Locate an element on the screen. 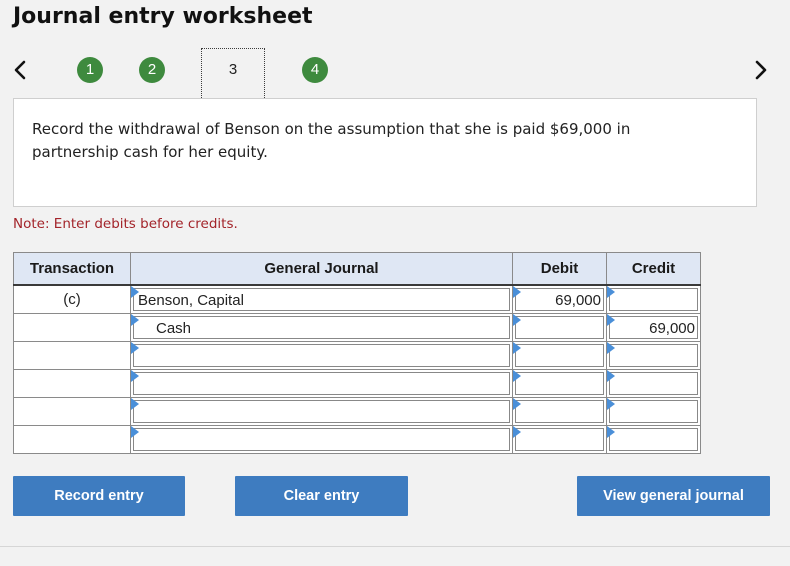 The height and width of the screenshot is (566, 790). credit-input: 69,000 is located at coordinates (653, 327).